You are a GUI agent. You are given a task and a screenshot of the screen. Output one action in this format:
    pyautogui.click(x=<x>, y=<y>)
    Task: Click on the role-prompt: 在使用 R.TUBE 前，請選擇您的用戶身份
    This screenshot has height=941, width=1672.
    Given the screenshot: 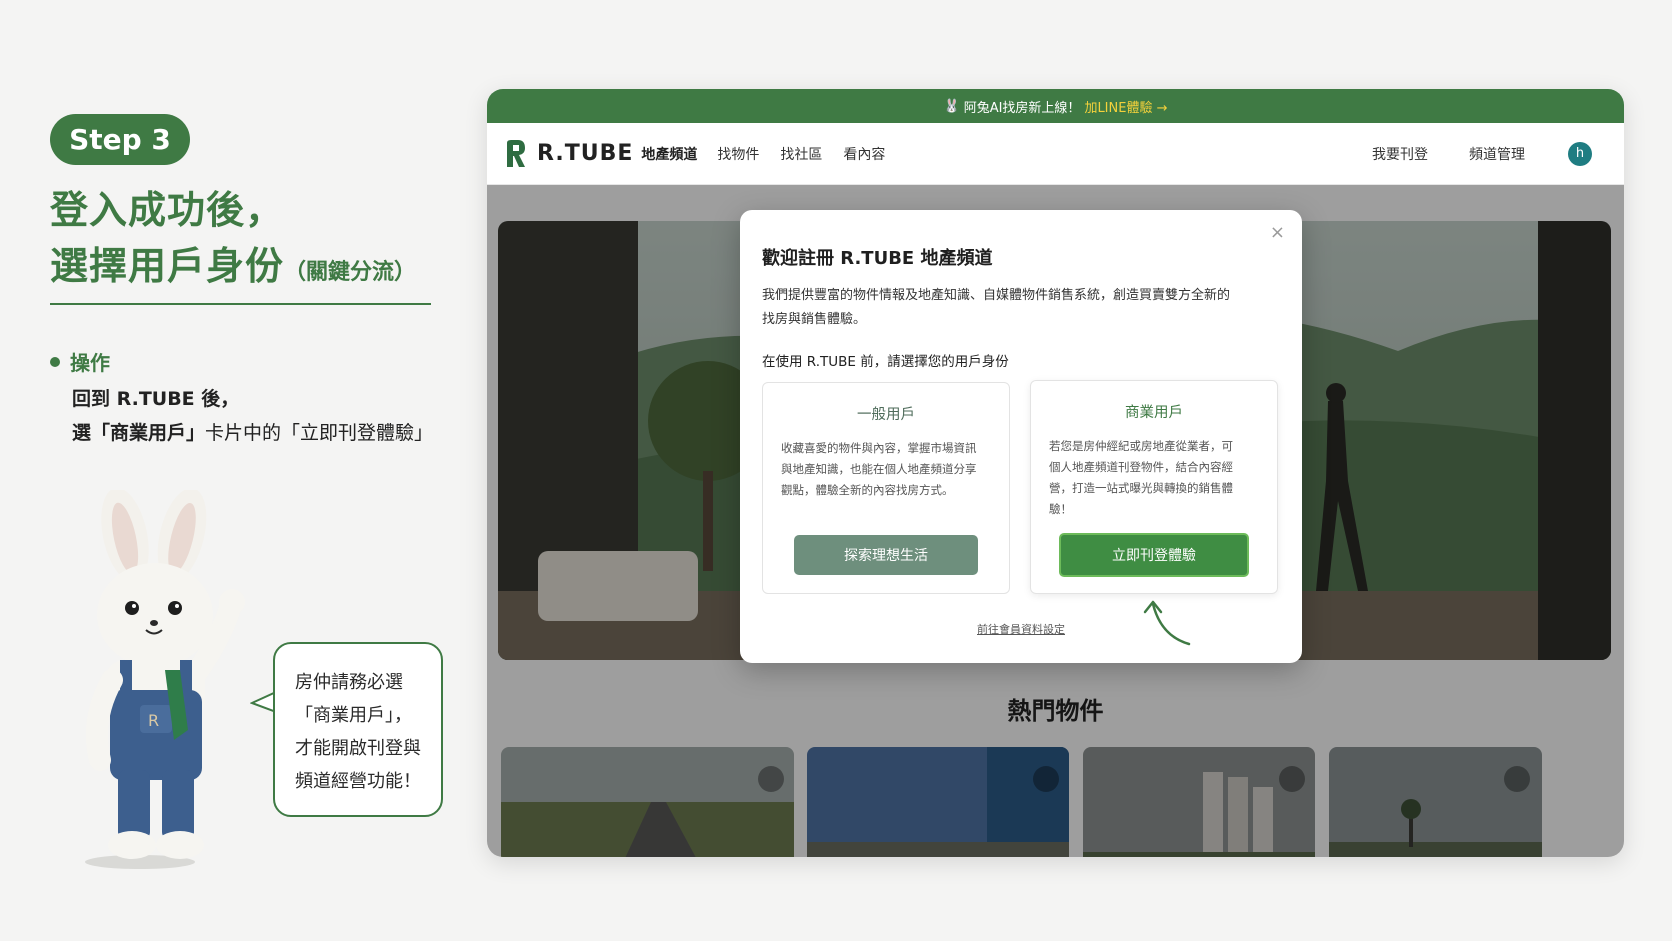 What is the action you would take?
    pyautogui.click(x=885, y=362)
    